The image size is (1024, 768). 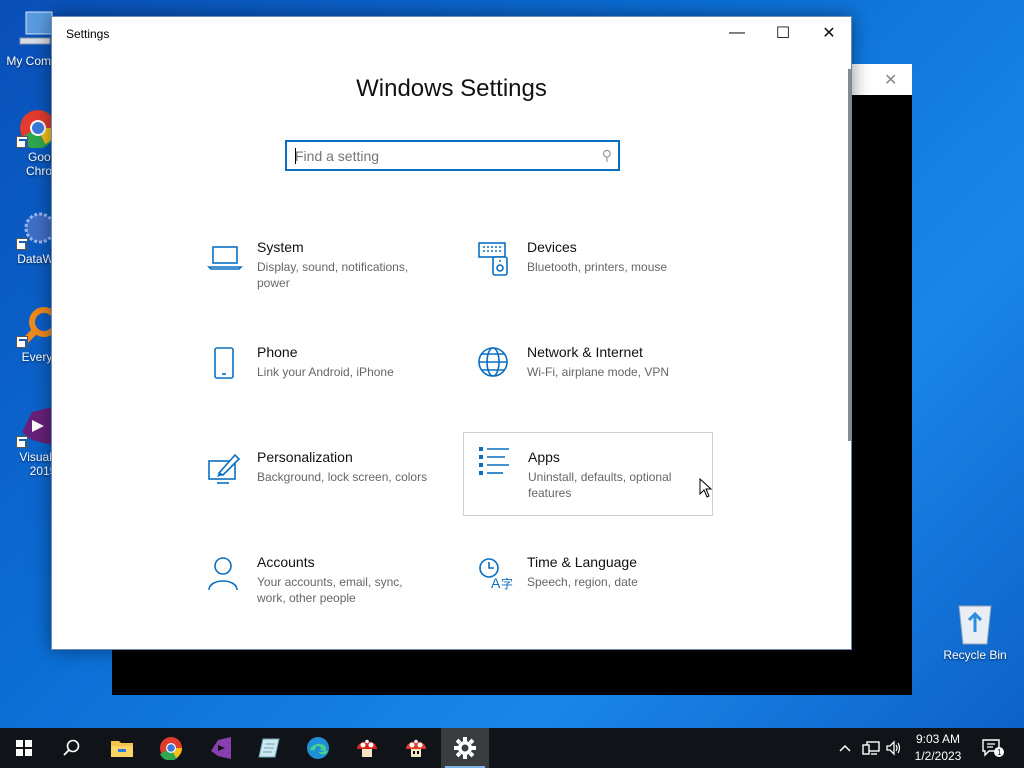 I want to click on tile-name: Apps, so click(x=544, y=457).